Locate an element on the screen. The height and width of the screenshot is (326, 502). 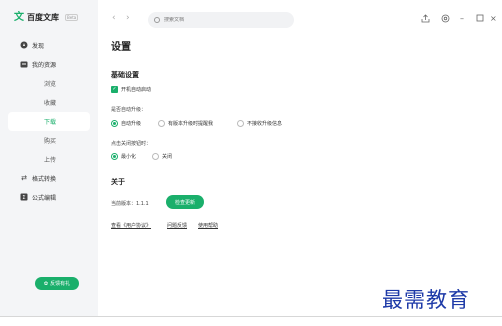
sidebar-item-label: 购买 is located at coordinates (50, 141).